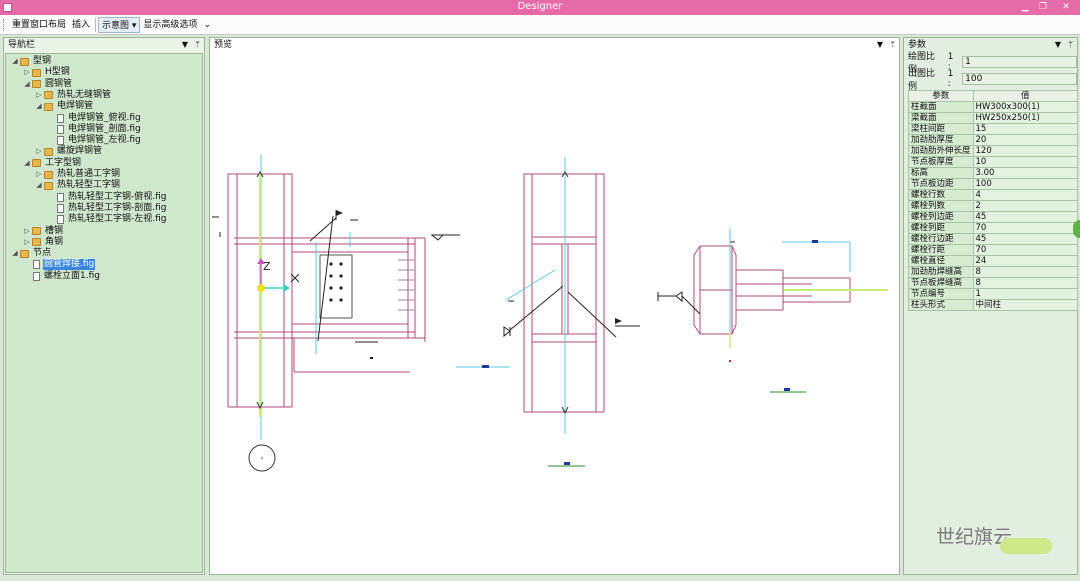 Image resolution: width=1080 pixels, height=581 pixels. What do you see at coordinates (107, 208) in the screenshot?
I see `tree-file-item: 热轧轻型工字钢-剖面.fig` at bounding box center [107, 208].